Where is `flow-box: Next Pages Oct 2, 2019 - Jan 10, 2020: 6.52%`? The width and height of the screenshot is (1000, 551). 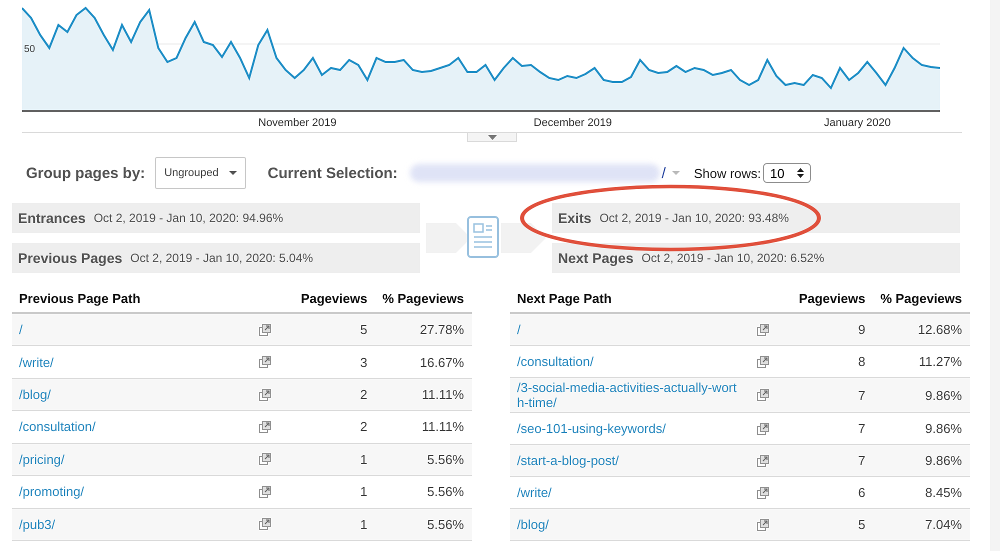
flow-box: Next Pages Oct 2, 2019 - Jan 10, 2020: 6.52% is located at coordinates (756, 258).